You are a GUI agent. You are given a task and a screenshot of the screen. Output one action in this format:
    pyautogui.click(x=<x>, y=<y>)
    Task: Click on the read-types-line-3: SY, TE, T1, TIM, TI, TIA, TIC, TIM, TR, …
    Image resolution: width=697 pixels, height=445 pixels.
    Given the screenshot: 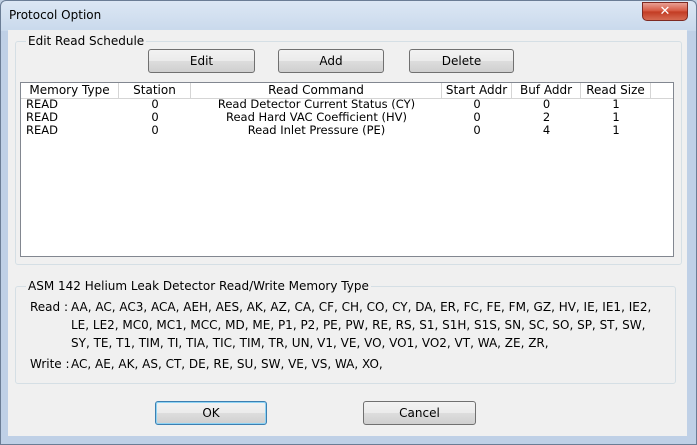 What is the action you would take?
    pyautogui.click(x=310, y=343)
    